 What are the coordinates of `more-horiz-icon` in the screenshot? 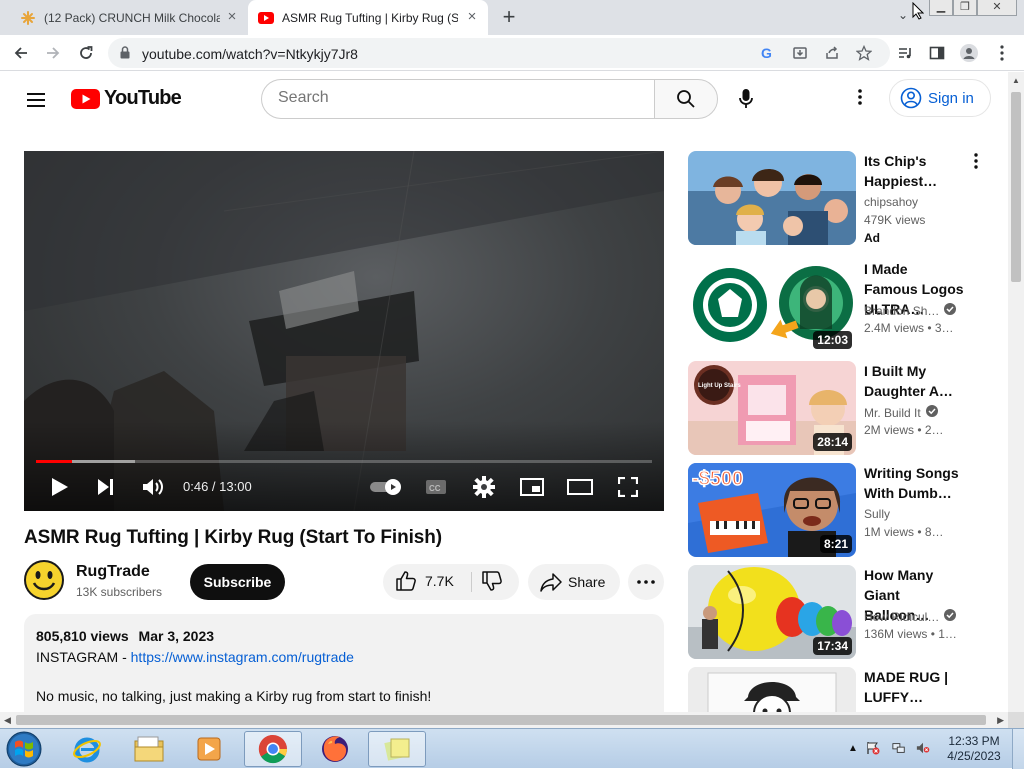 It's located at (646, 582).